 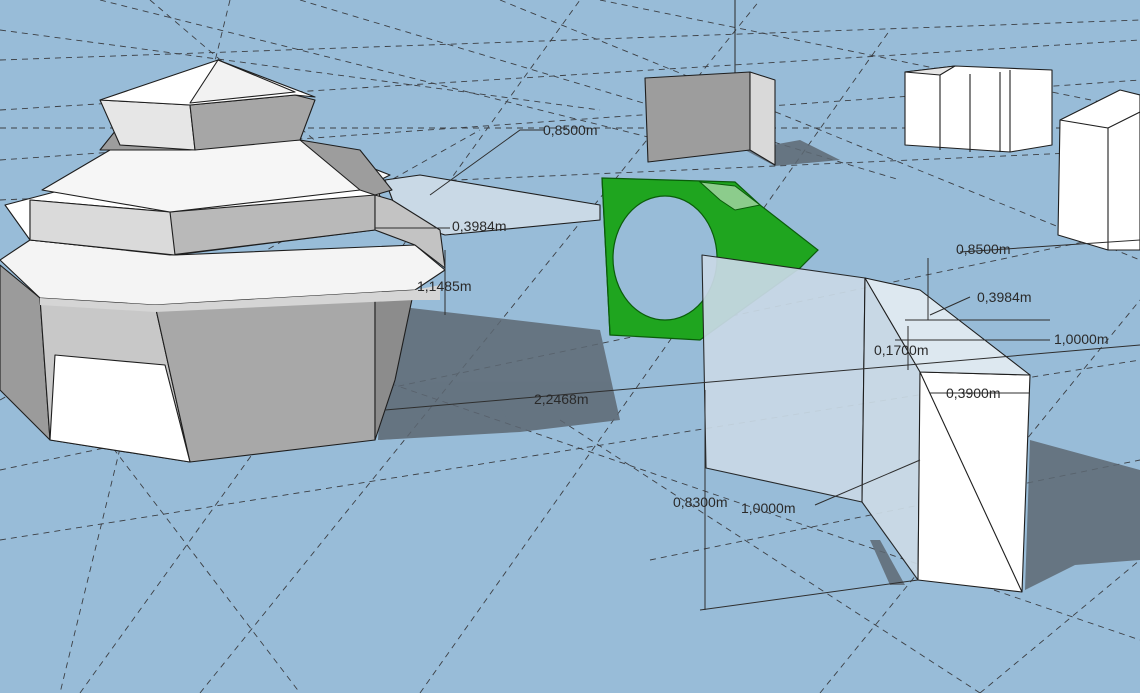 I want to click on dimension-right-far: 0,8500m, so click(x=983, y=249).